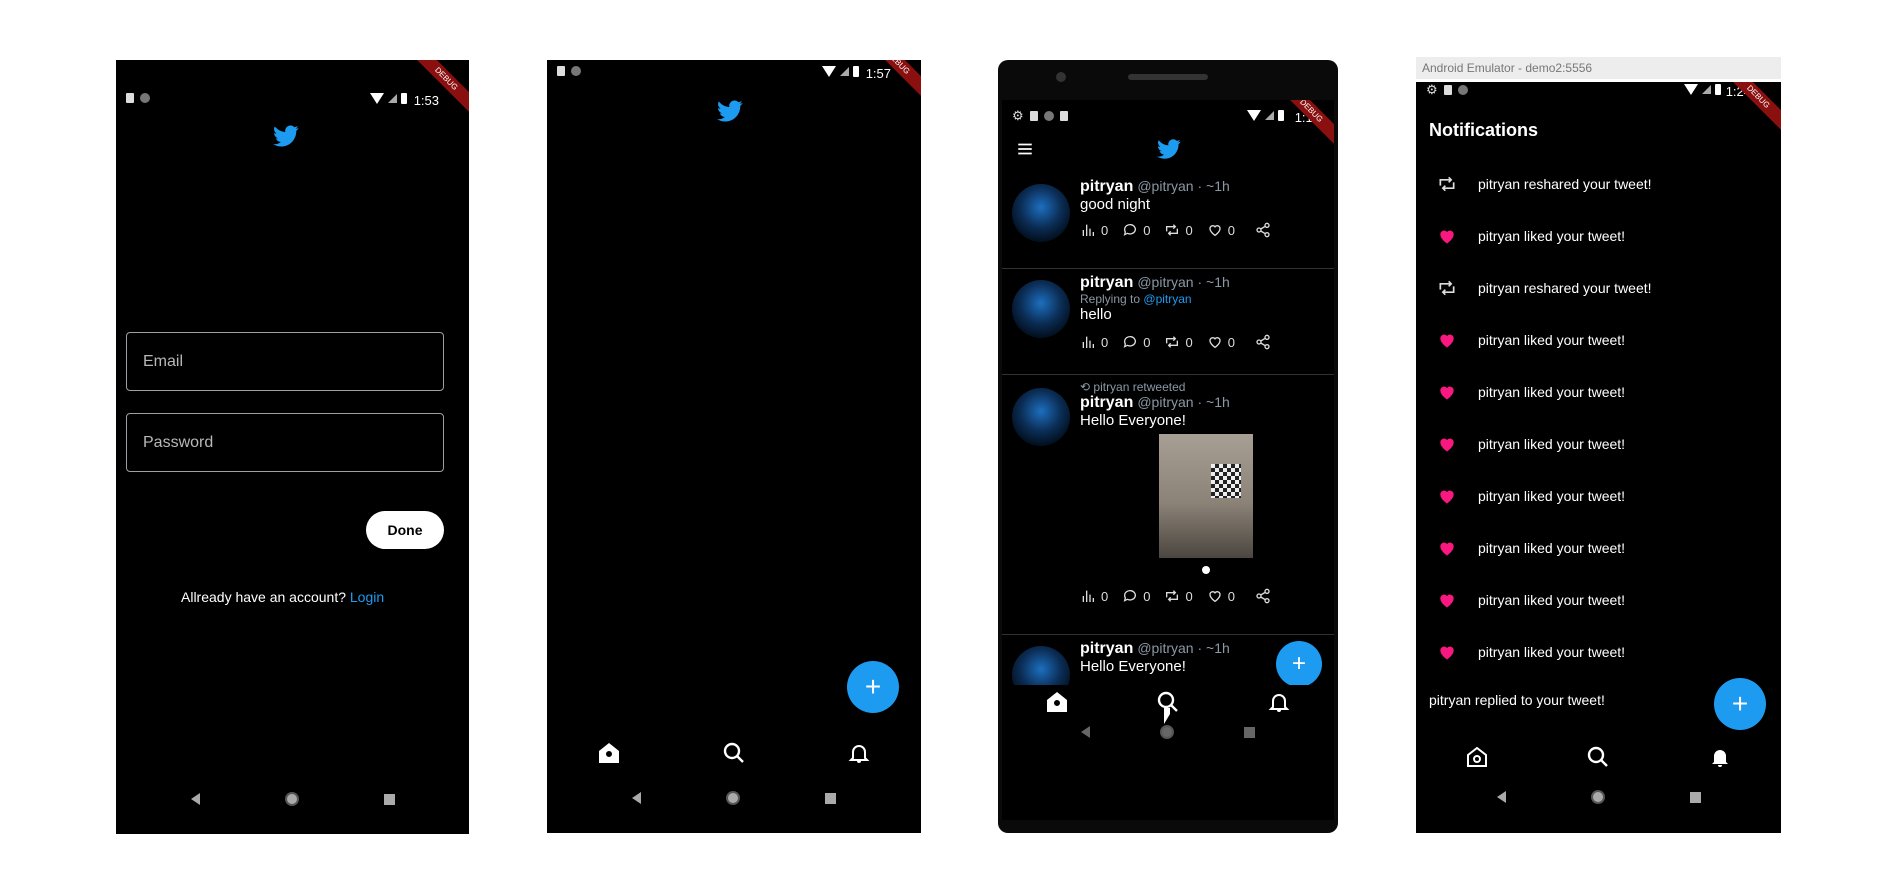 The image size is (1892, 890). I want to click on done-button: Done, so click(405, 530).